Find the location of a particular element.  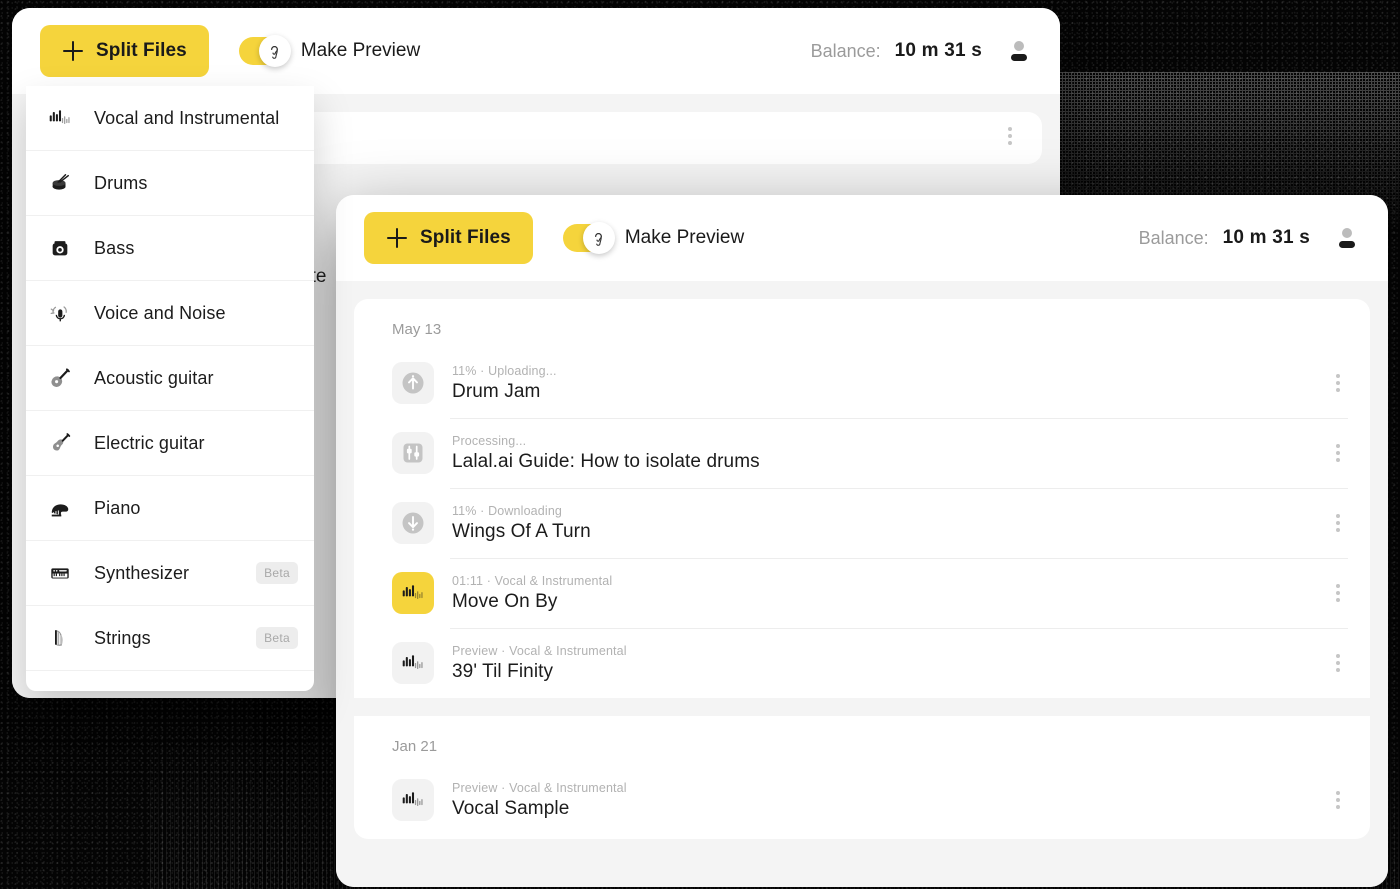

split-files-button-back: Split Files is located at coordinates (124, 51).